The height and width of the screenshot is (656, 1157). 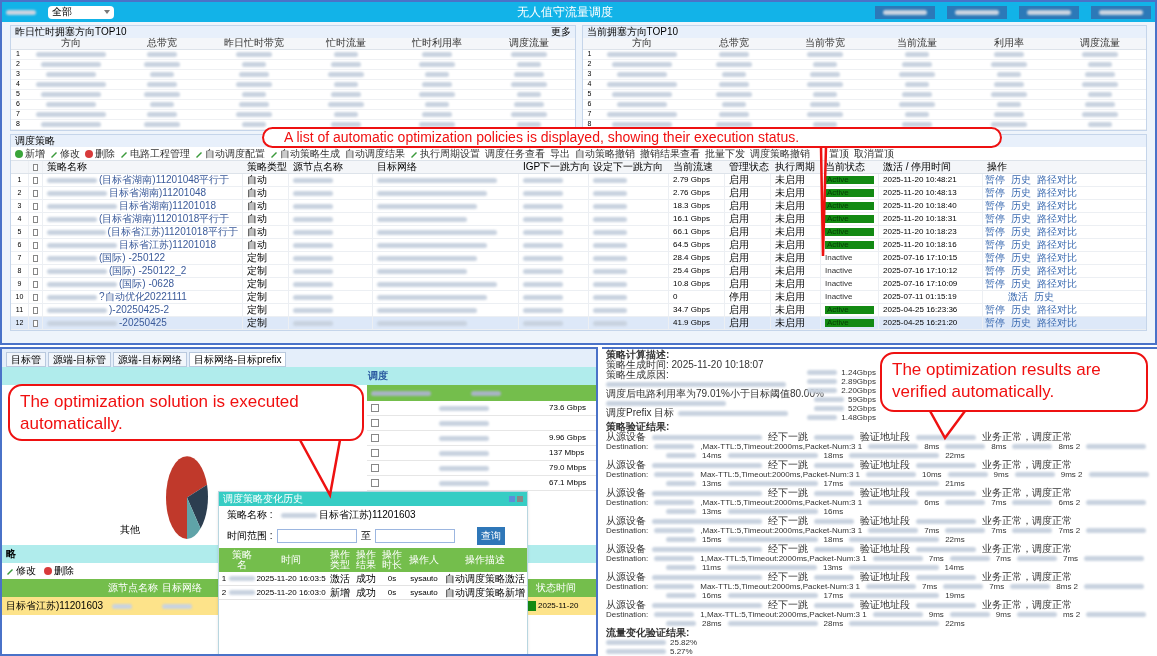 I want to click on toolbar-button: 调度策略撤销, so click(x=780, y=153).